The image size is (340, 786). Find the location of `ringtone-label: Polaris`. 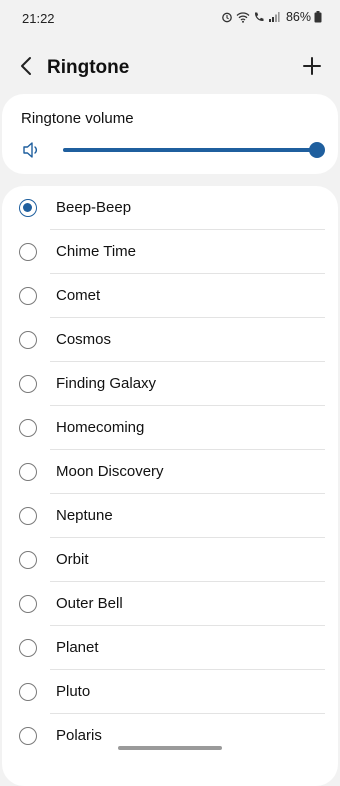

ringtone-label: Polaris is located at coordinates (79, 735).